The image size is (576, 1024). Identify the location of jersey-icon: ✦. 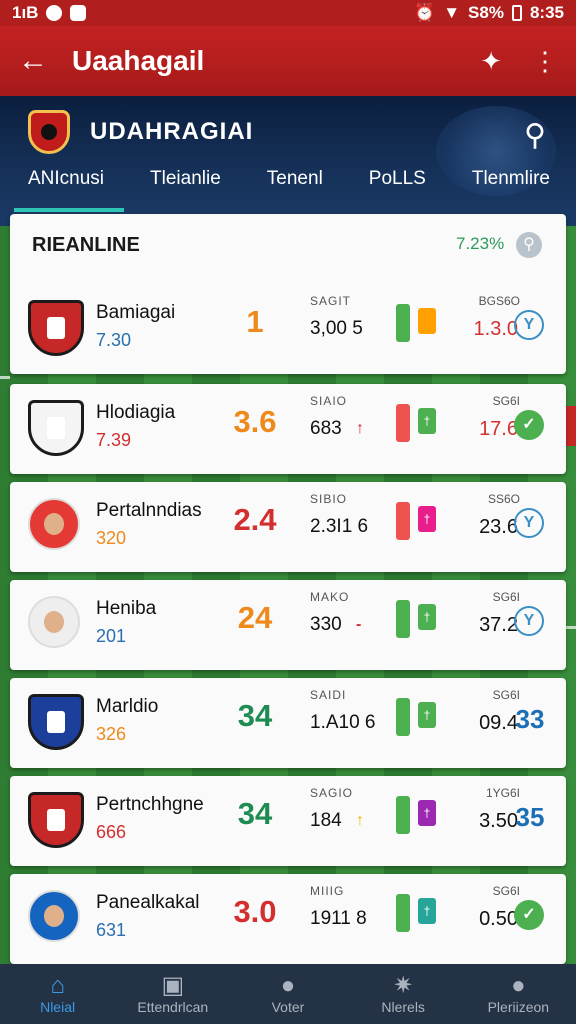
(491, 61).